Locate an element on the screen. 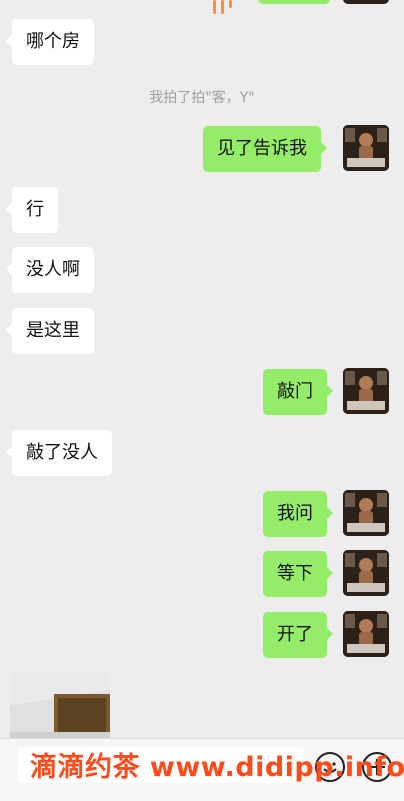  message-bubble-incoming: 是这里 is located at coordinates (50, 331).